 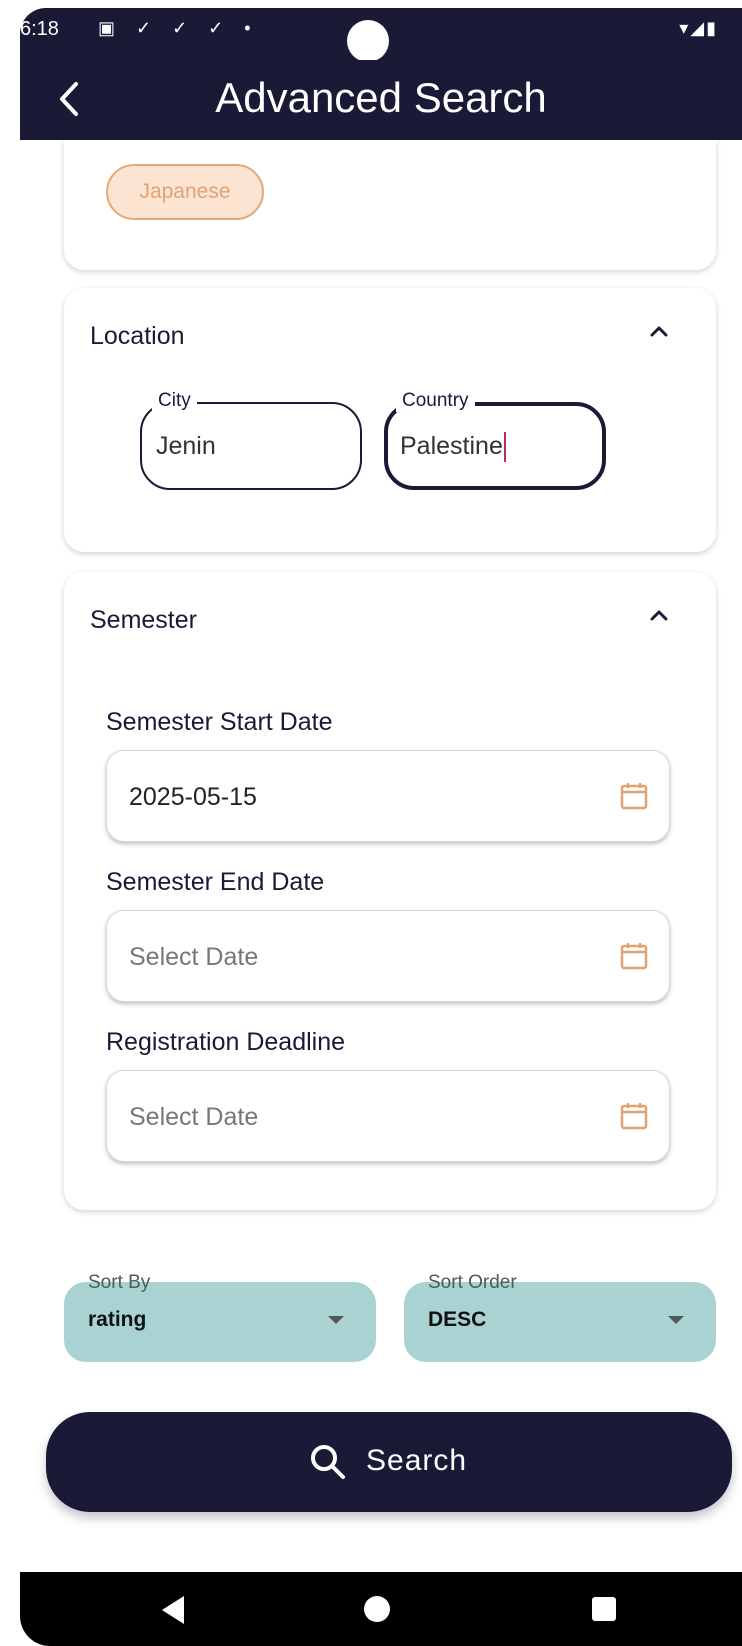 I want to click on location-header: Location, so click(x=137, y=336).